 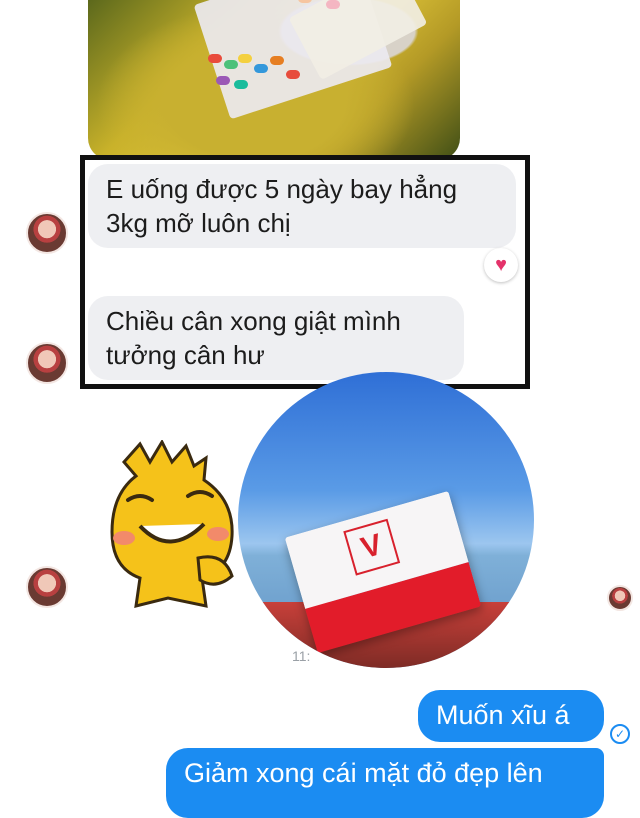 What do you see at coordinates (363, 773) in the screenshot?
I see `message-text: Giảm xong cái mặt đỏ đẹp lên` at bounding box center [363, 773].